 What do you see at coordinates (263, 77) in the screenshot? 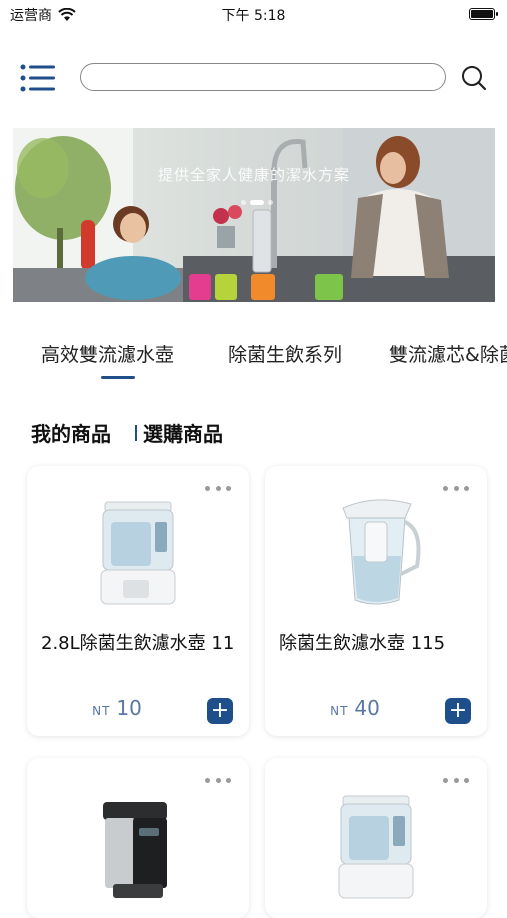
I see `search-input` at bounding box center [263, 77].